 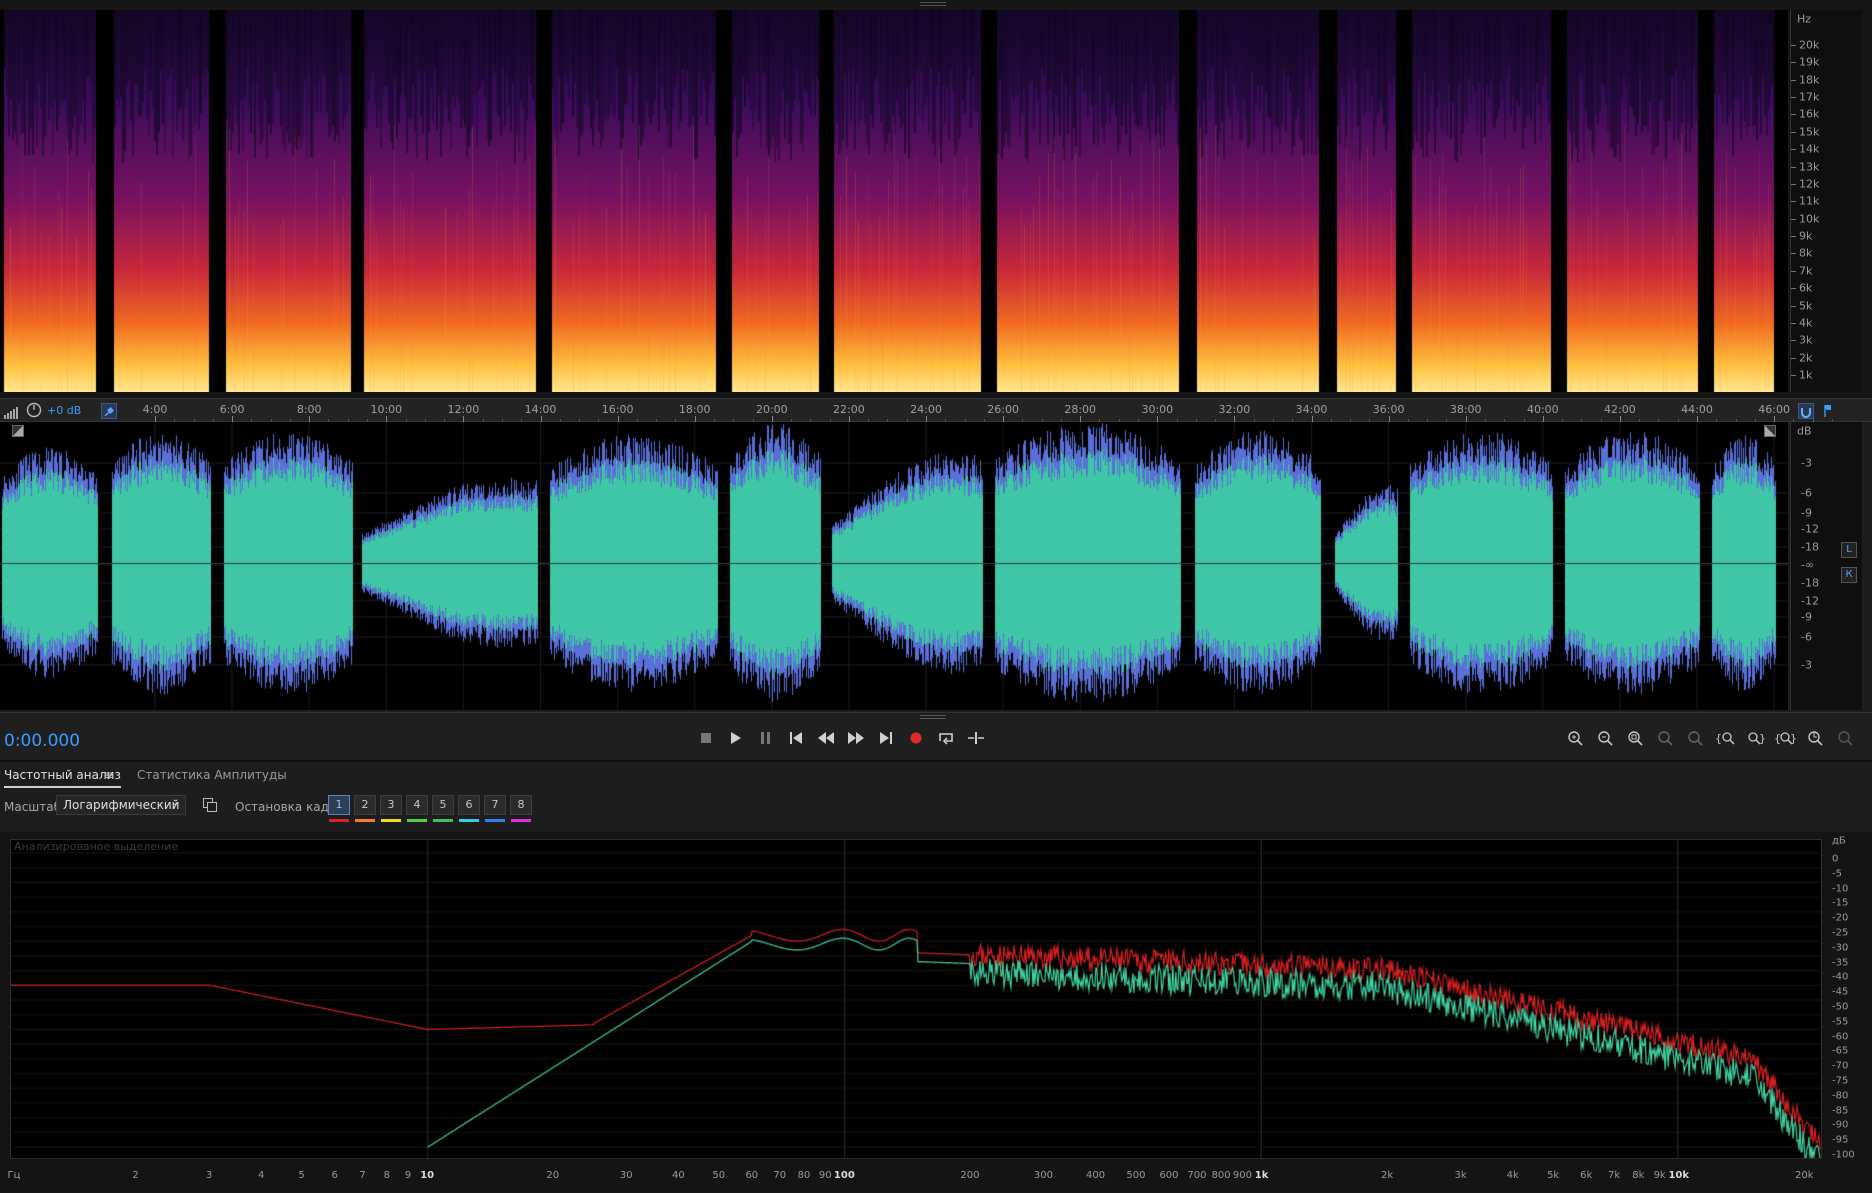 What do you see at coordinates (916, 738) in the screenshot?
I see `record-icon` at bounding box center [916, 738].